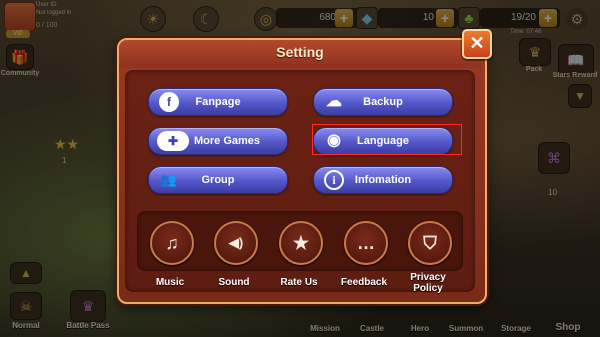 This screenshot has width=600, height=337. What do you see at coordinates (428, 283) in the screenshot?
I see `privacy-policy-label: Privacy Policy` at bounding box center [428, 283].